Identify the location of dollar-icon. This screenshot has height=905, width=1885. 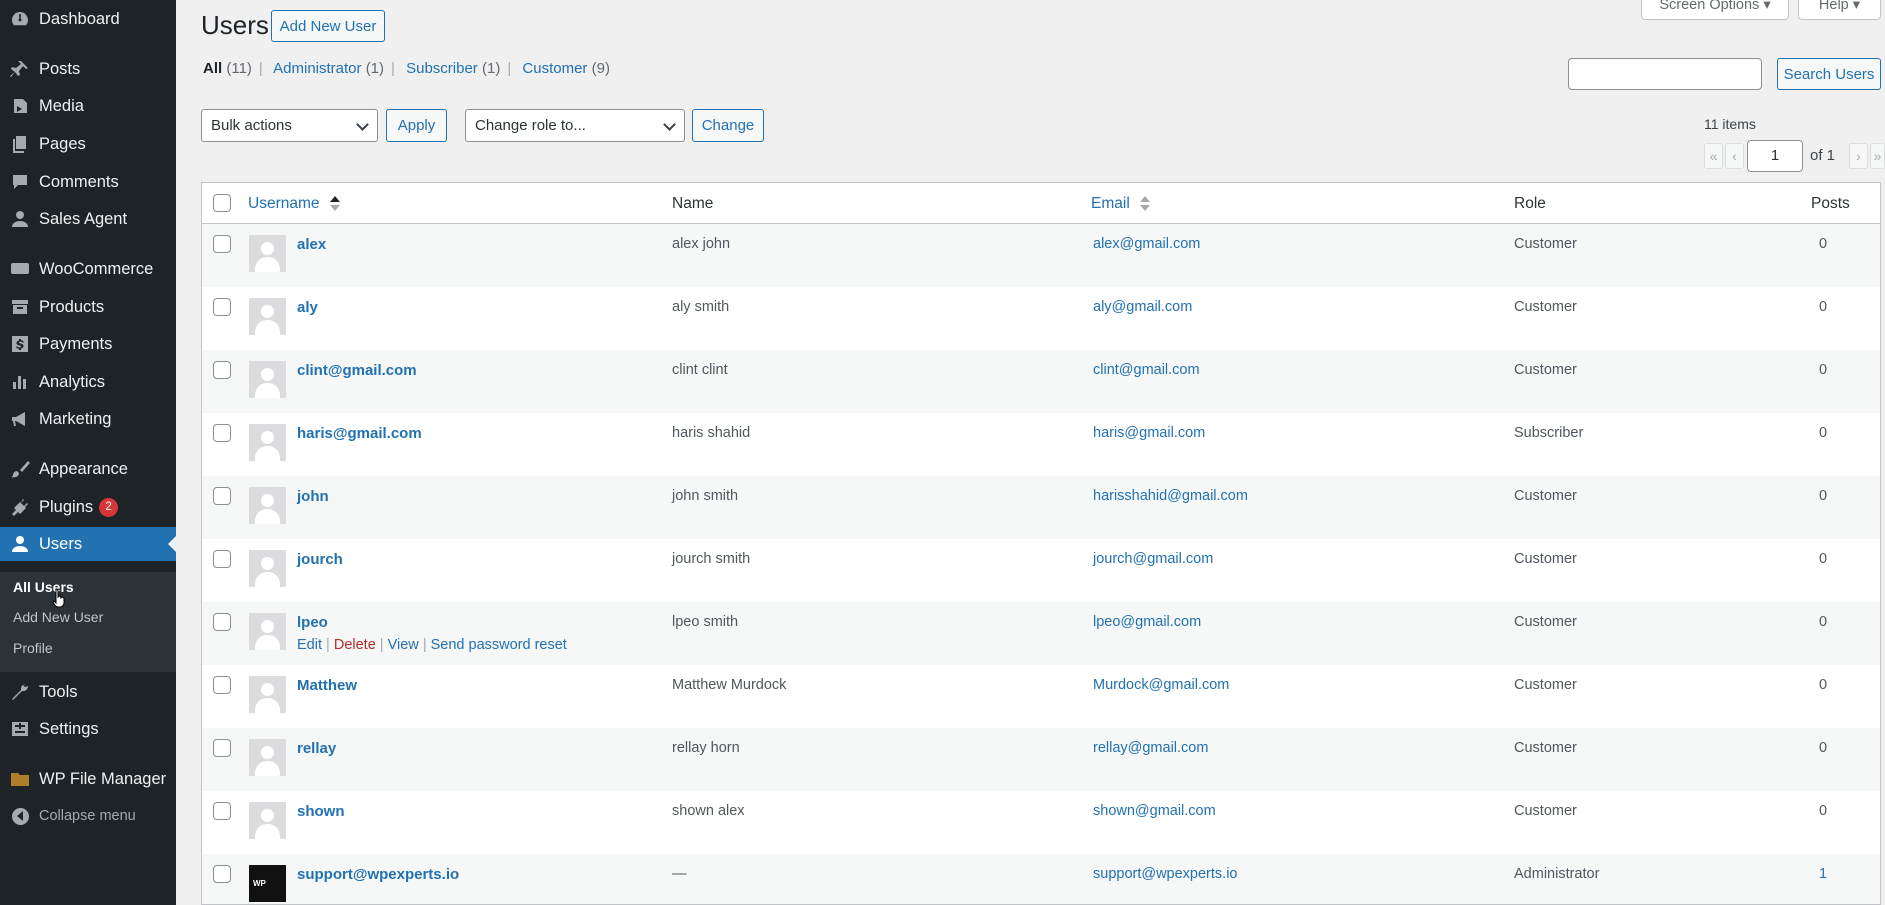
(20, 344).